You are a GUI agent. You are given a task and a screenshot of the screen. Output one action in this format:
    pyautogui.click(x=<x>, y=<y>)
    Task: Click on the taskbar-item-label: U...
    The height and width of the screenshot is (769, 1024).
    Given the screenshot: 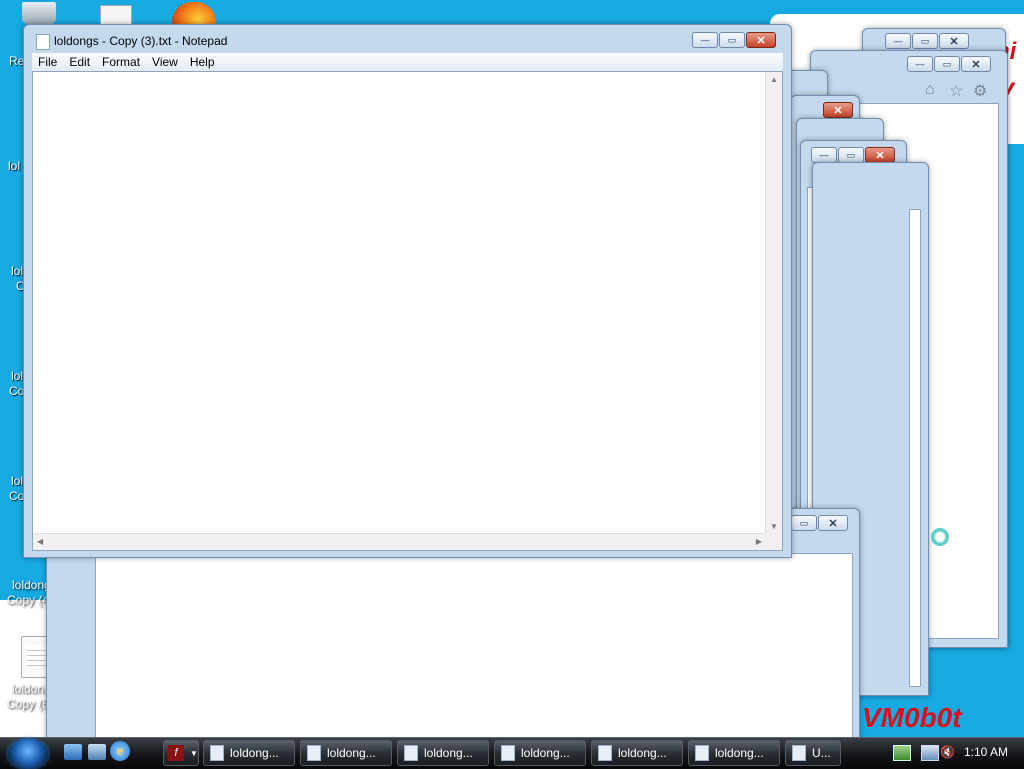 What is the action you would take?
    pyautogui.click(x=821, y=753)
    